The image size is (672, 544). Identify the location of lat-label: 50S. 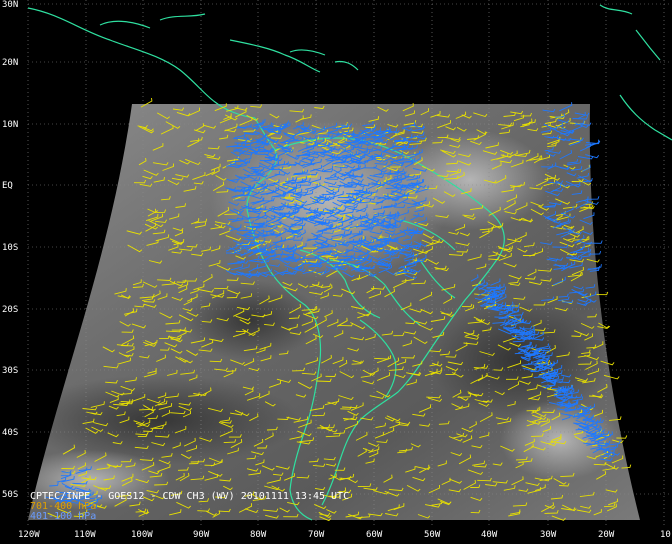
(10, 495).